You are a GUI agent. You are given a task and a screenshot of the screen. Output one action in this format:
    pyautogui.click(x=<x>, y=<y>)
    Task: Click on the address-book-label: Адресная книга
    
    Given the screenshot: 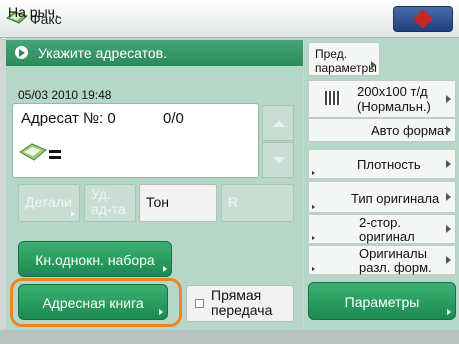 What is the action you would take?
    pyautogui.click(x=93, y=303)
    